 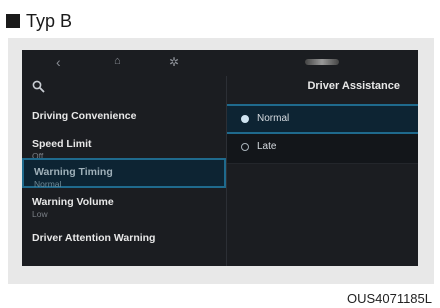 What do you see at coordinates (49, 20) in the screenshot?
I see `section-label: Typ B` at bounding box center [49, 20].